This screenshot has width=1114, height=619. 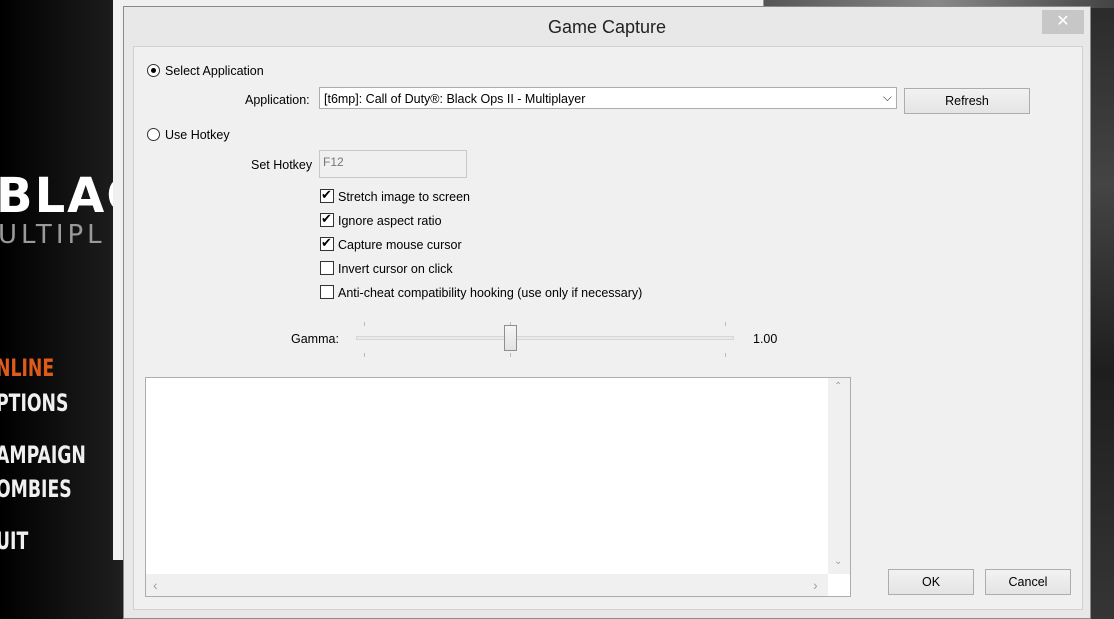 I want to click on hotkey-input-value: F12, so click(x=333, y=162).